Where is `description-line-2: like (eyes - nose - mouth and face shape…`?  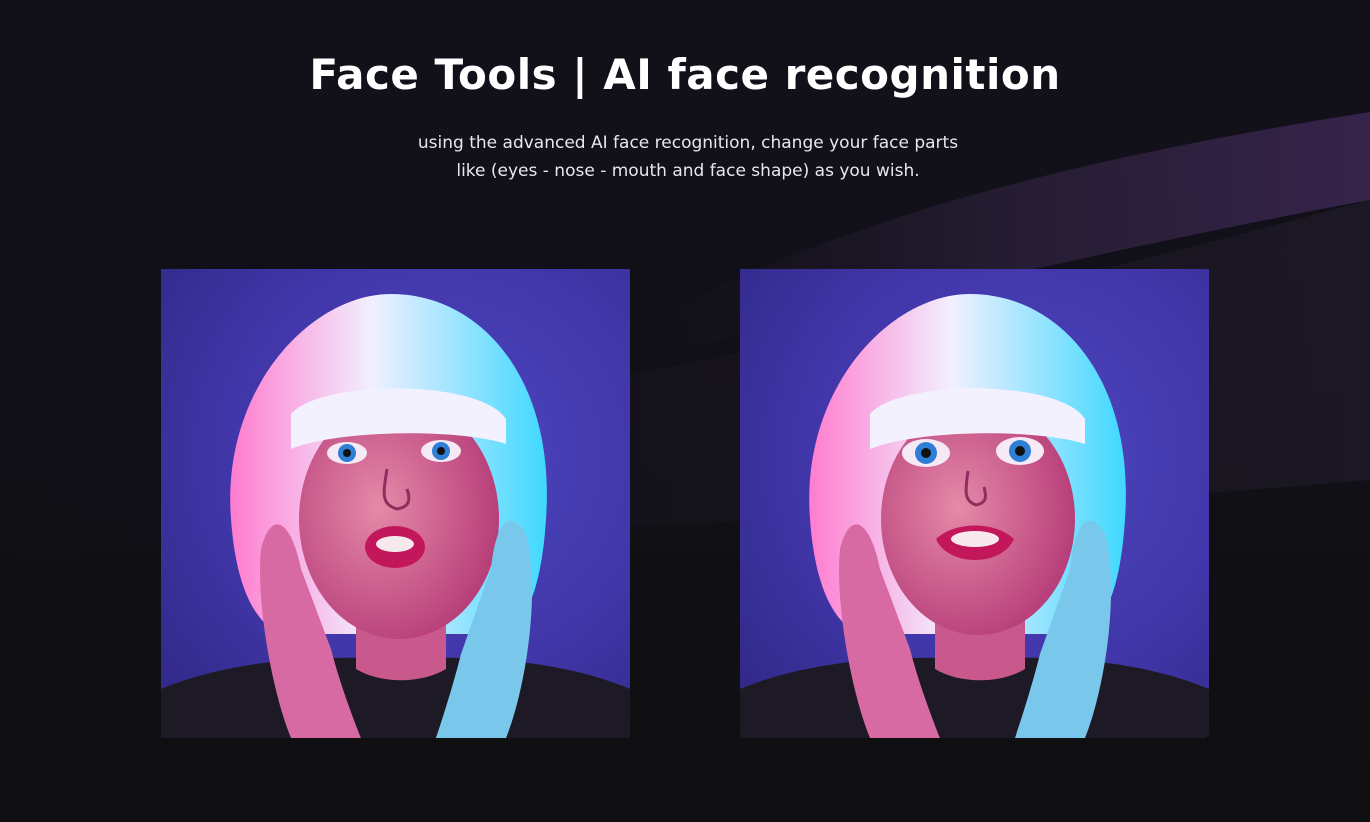 description-line-2: like (eyes - nose - mouth and face shape… is located at coordinates (688, 171).